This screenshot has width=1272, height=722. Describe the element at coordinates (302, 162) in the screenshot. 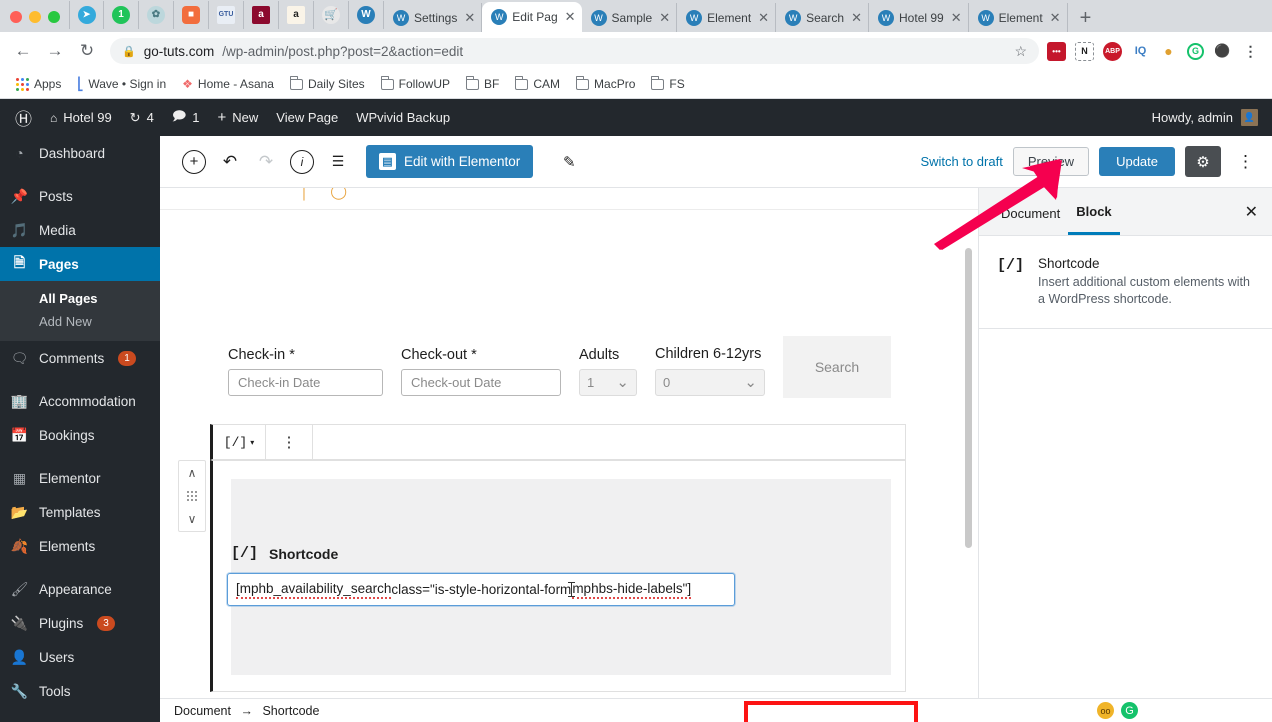

I see `content-info-button: i` at that location.